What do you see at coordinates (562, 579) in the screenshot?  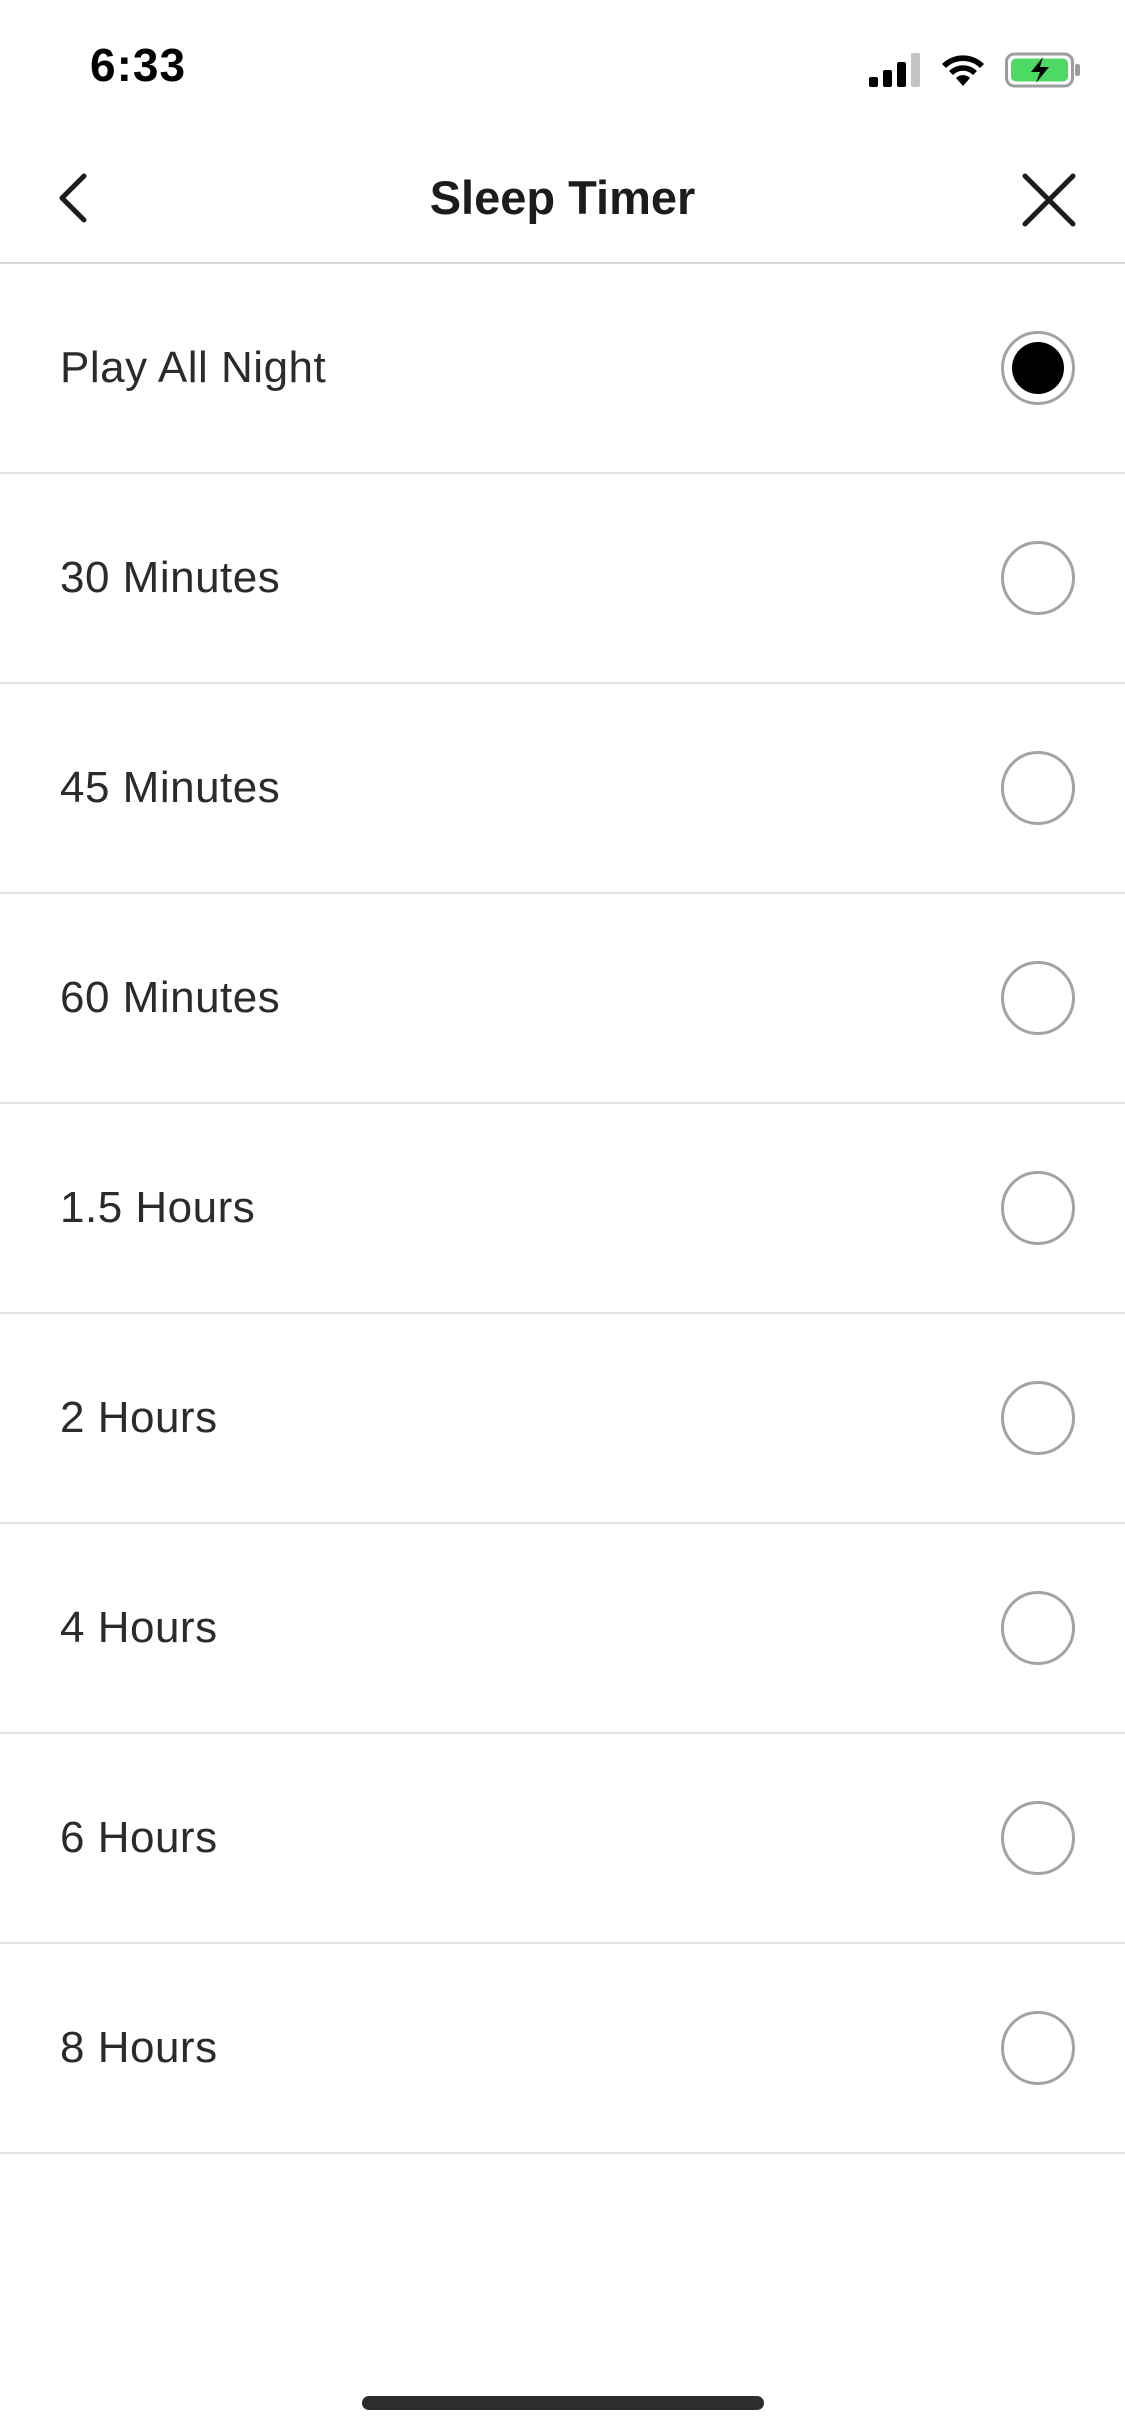 I see `option-30-minutes: 30 Minutes` at bounding box center [562, 579].